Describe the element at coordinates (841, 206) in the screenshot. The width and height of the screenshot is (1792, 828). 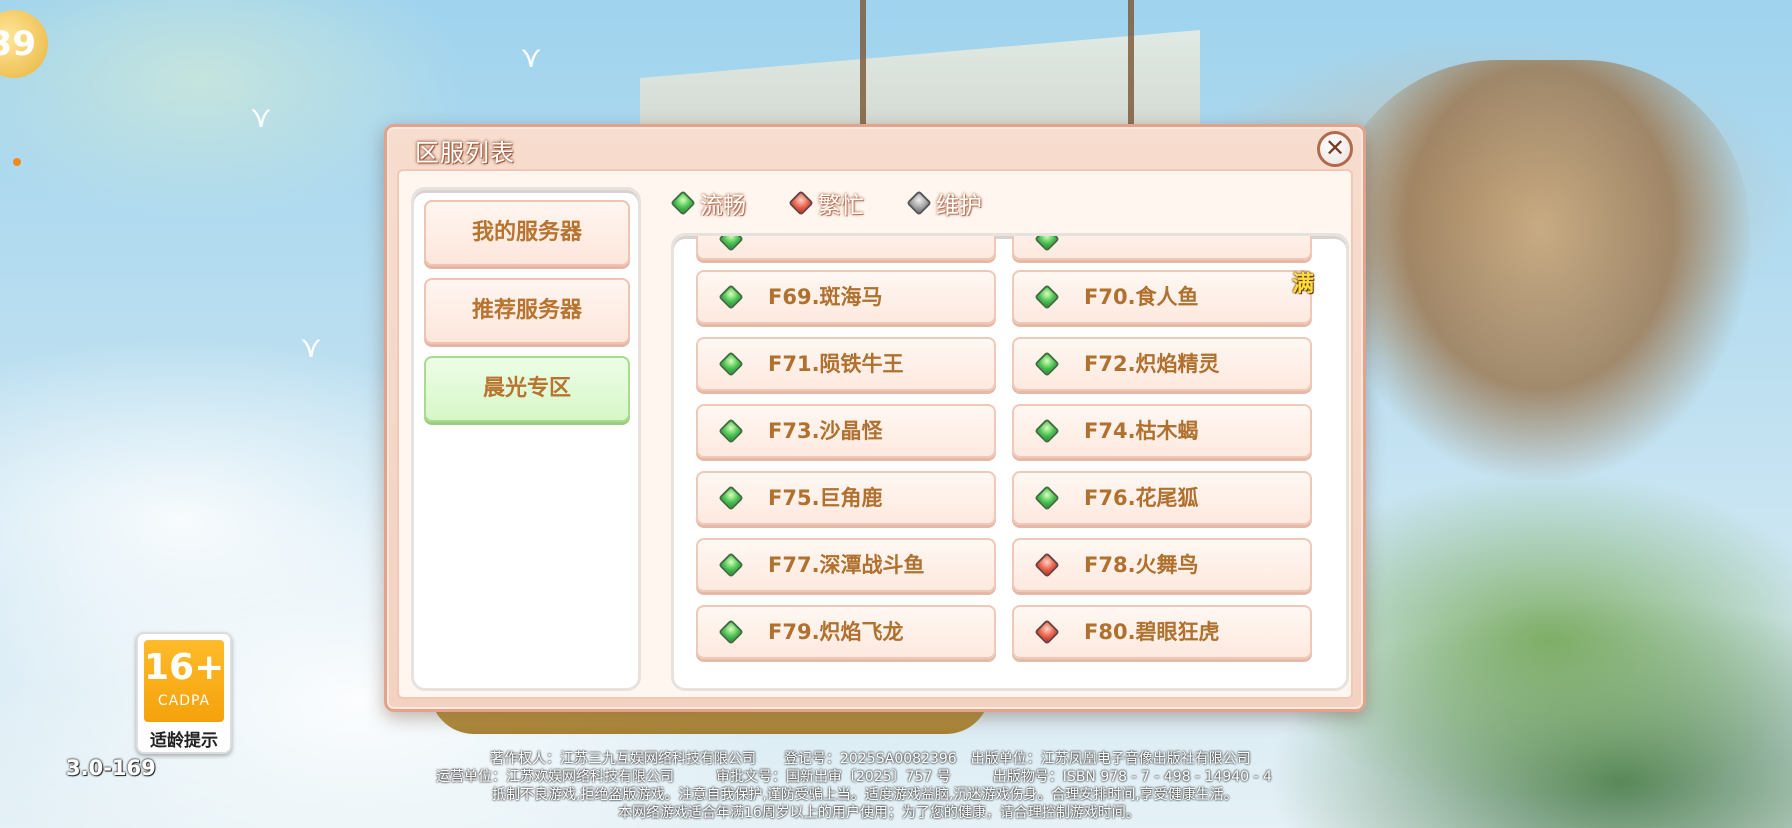
I see `legend-label: 繁忙` at that location.